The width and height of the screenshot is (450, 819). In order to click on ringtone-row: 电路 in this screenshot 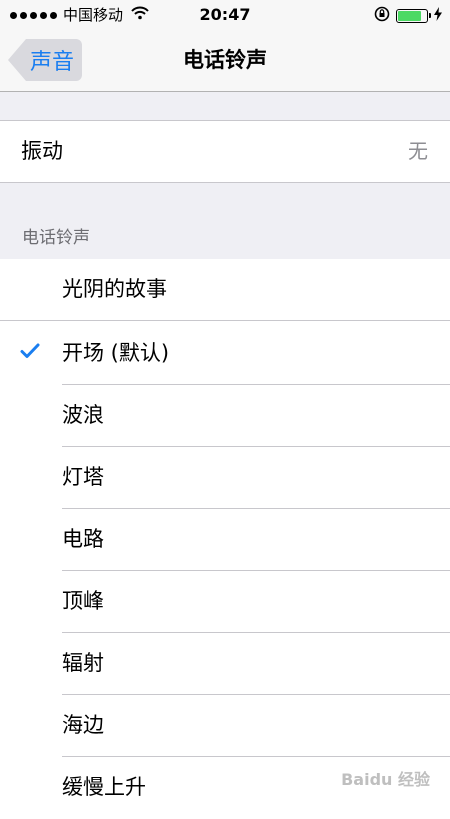, I will do `click(225, 540)`.